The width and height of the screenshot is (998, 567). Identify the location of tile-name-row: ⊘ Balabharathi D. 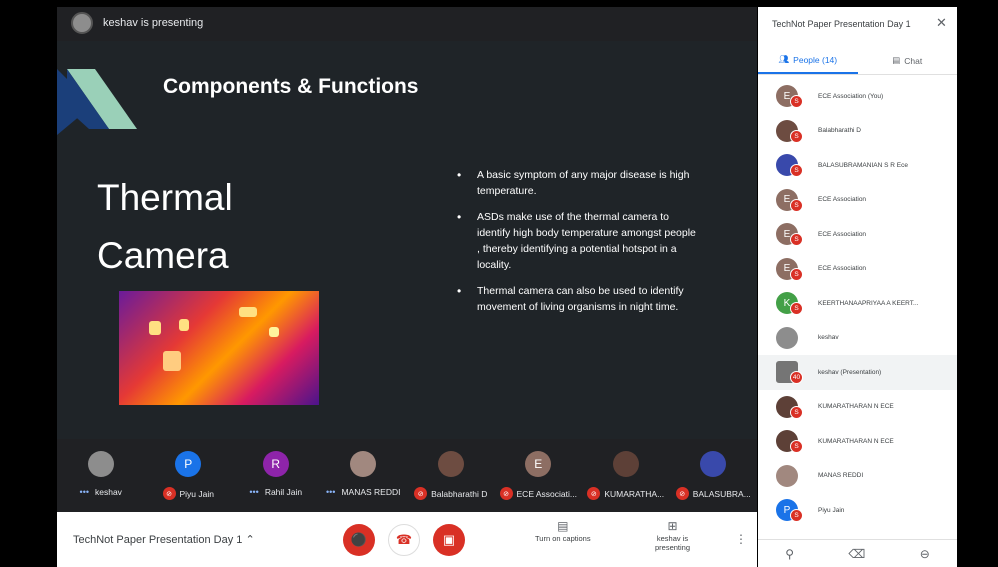
(450, 493).